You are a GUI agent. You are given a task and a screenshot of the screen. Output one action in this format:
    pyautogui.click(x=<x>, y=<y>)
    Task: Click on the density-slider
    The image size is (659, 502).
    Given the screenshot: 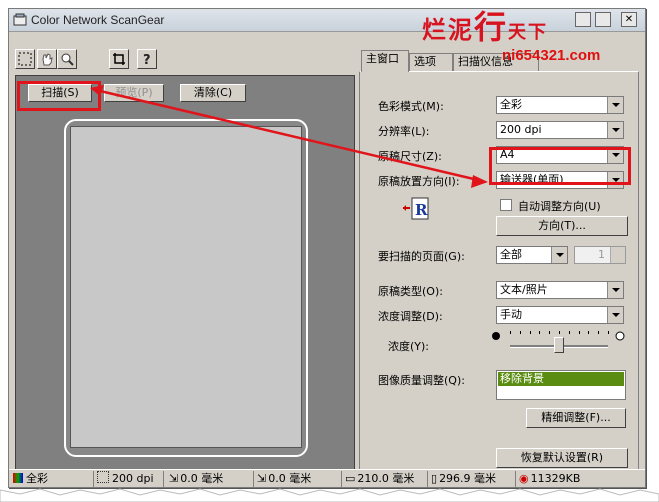 What is the action you would take?
    pyautogui.click(x=559, y=344)
    